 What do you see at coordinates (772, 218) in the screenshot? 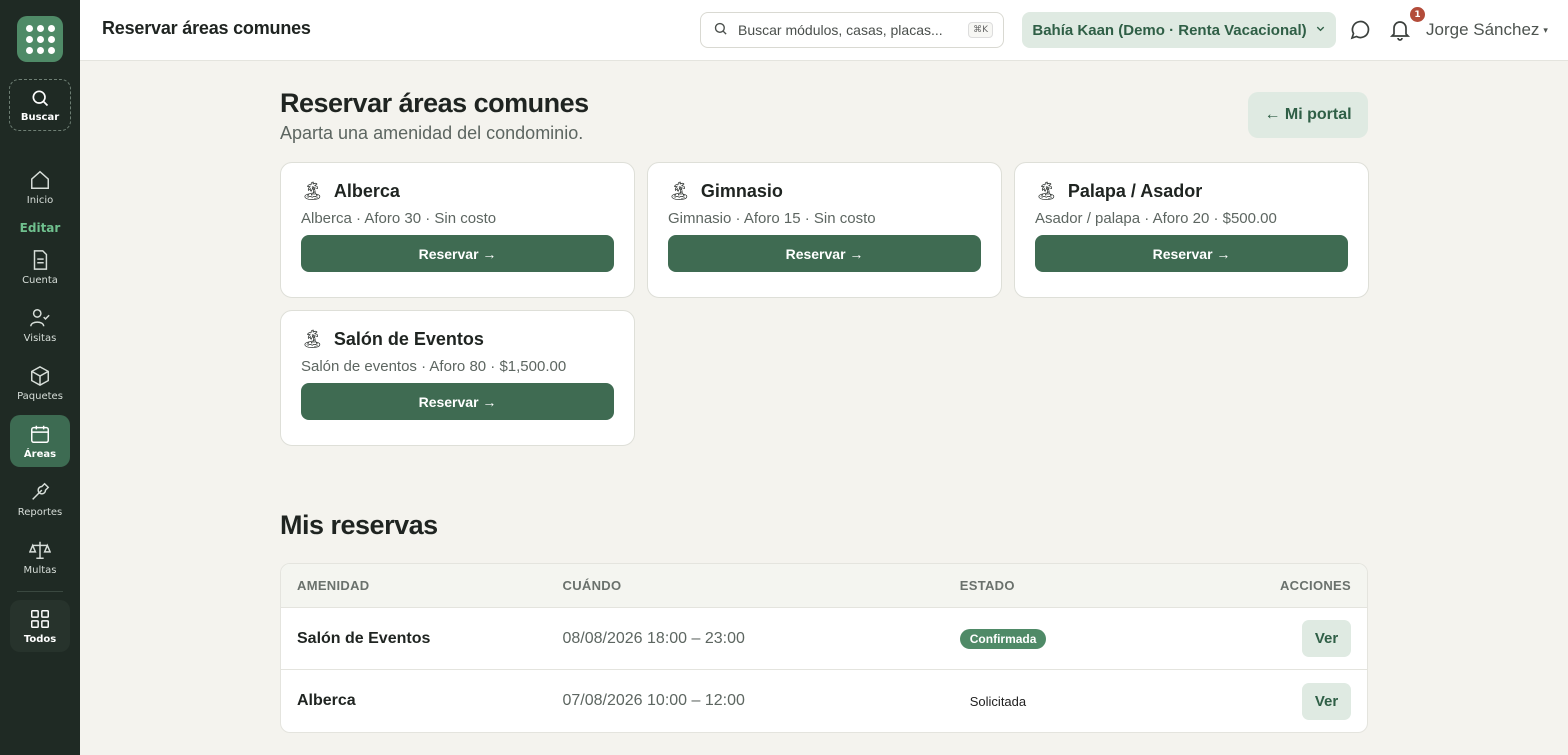
I see `amenity-meta: Gimnasio · Aforo 15 · Sin costo` at bounding box center [772, 218].